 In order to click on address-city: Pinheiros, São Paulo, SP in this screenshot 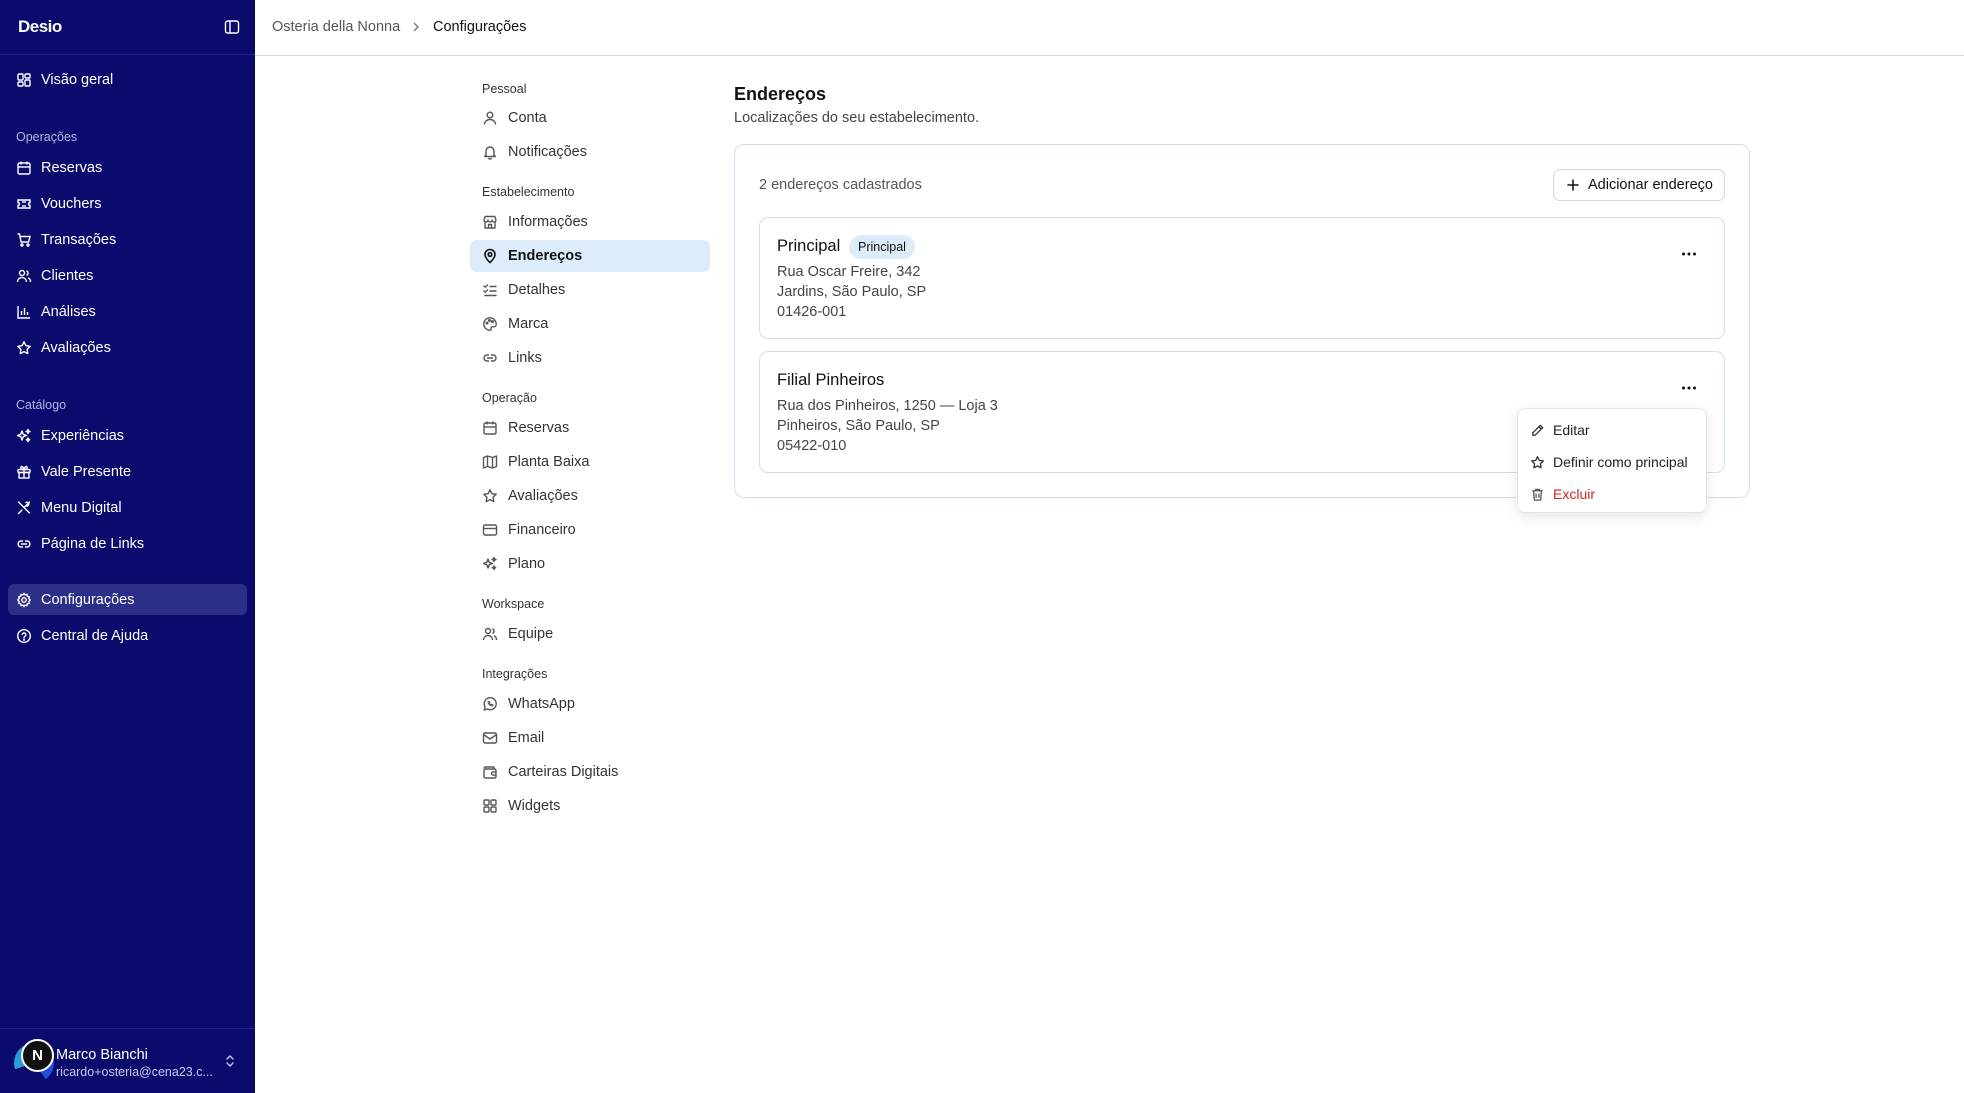, I will do `click(858, 426)`.